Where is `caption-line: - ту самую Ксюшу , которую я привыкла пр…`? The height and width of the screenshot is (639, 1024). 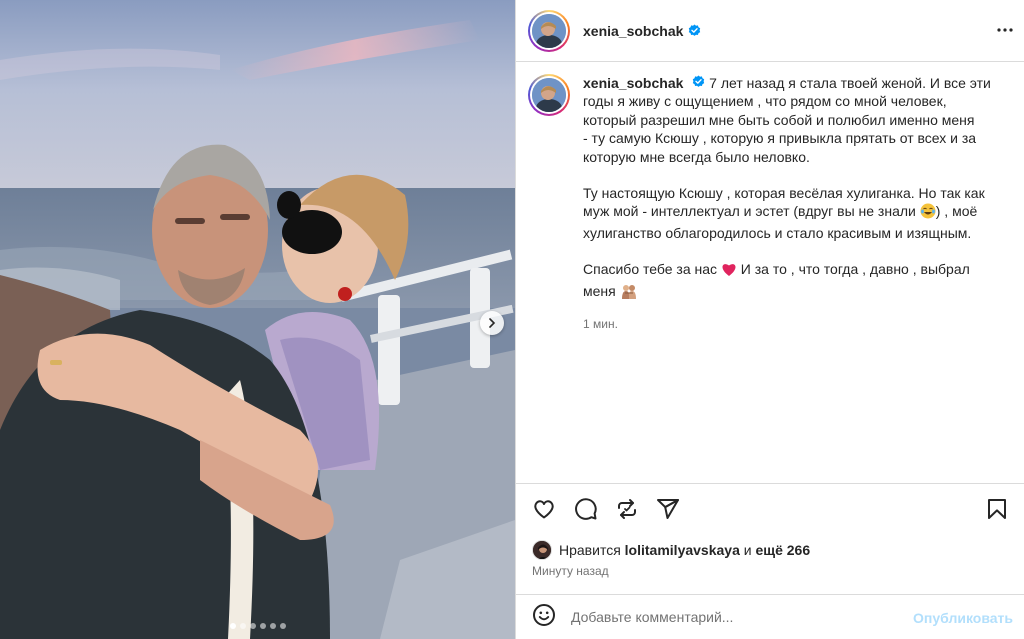
caption-line: - ту самую Ксюшу , которую я привыкла пр… is located at coordinates (780, 138).